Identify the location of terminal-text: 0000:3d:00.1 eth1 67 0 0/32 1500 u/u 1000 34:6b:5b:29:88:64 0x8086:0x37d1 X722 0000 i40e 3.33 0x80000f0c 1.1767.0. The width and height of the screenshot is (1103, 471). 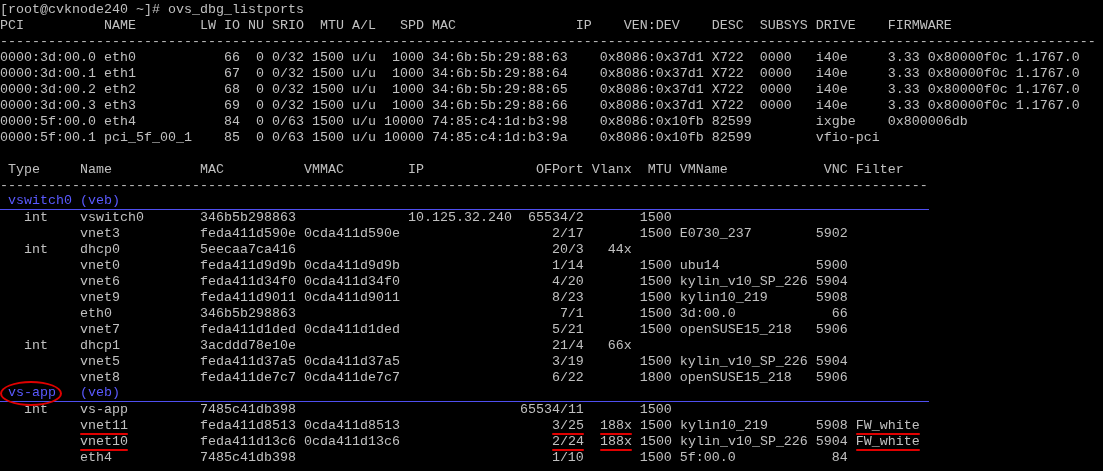
(540, 73).